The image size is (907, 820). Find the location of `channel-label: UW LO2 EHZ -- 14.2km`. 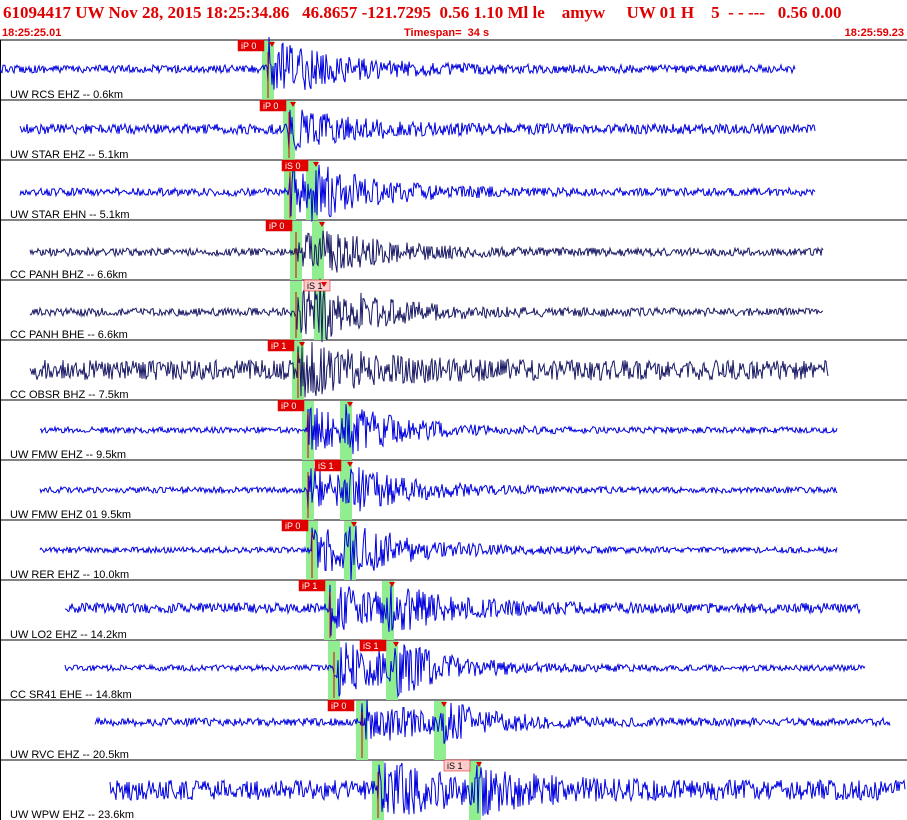

channel-label: UW LO2 EHZ -- 14.2km is located at coordinates (68, 635).